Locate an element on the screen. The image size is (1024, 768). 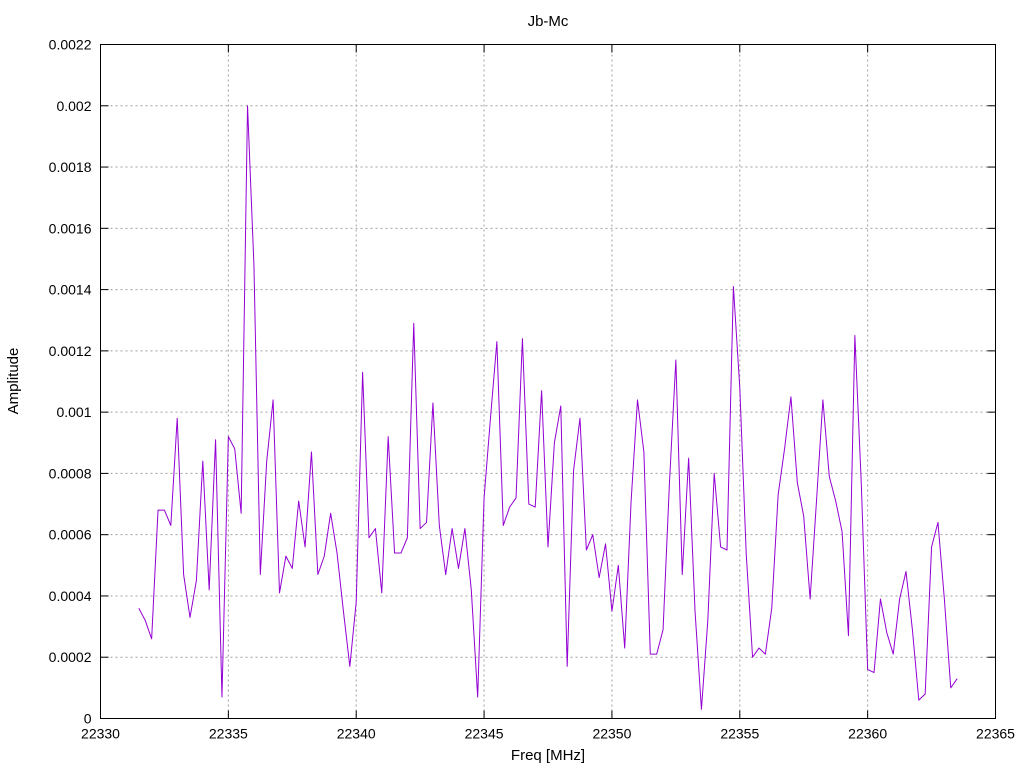
y-tick-label: 0.0014 is located at coordinates (70, 290).